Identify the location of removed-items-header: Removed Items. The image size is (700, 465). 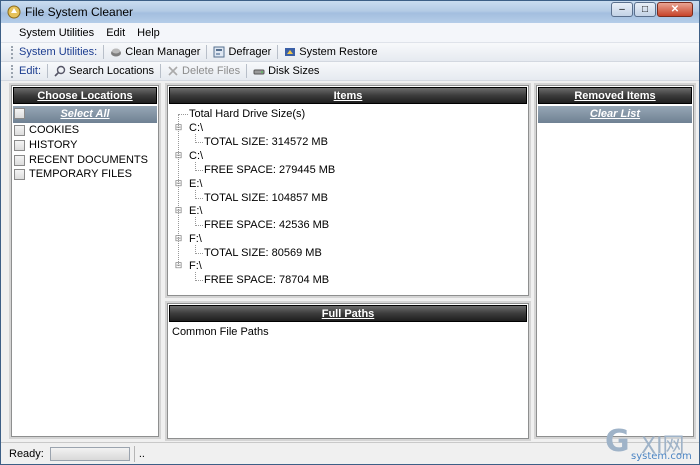
(615, 95).